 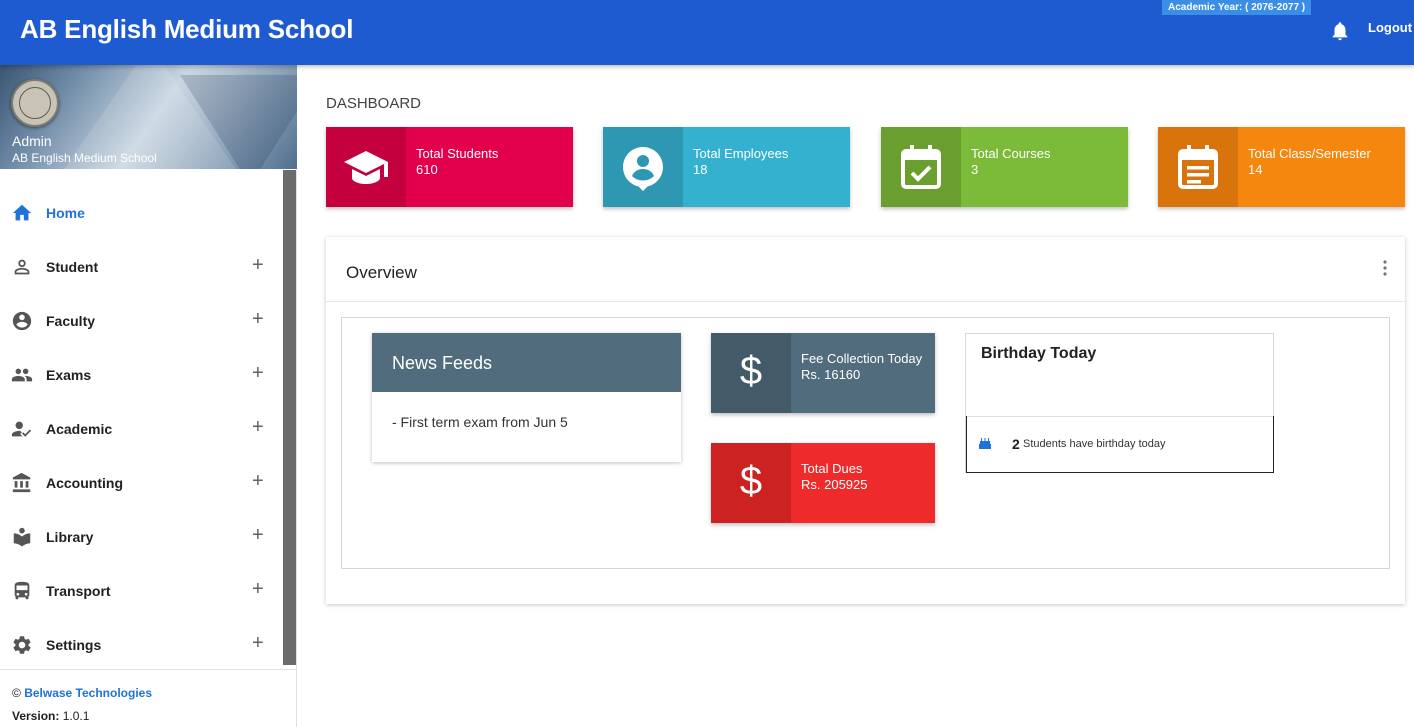 What do you see at coordinates (141, 267) in the screenshot?
I see `sidebar-item-student: Student +` at bounding box center [141, 267].